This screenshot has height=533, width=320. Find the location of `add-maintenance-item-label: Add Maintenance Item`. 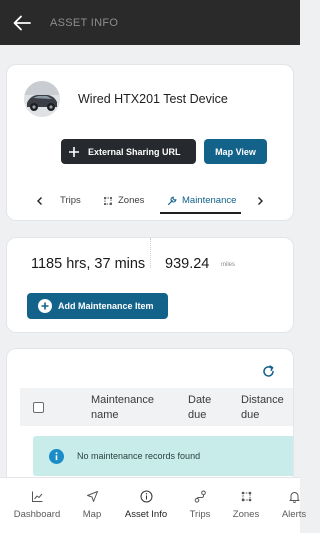

add-maintenance-item-label: Add Maintenance Item is located at coordinates (106, 306).